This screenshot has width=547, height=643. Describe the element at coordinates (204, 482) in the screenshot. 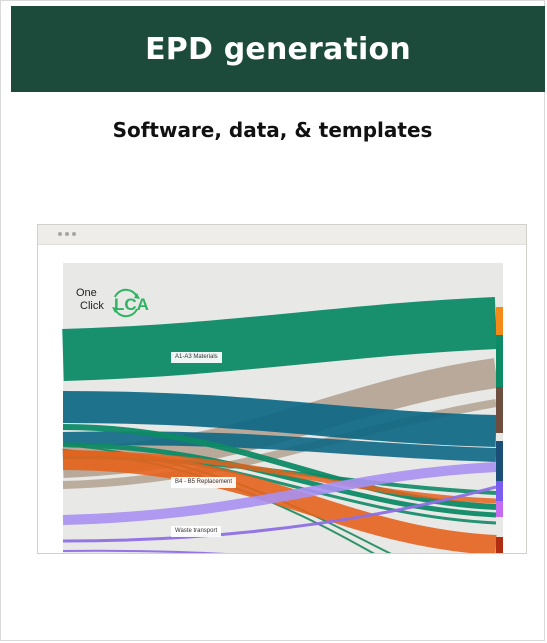

I see `flow-label-replacement: B4 - B5 Replacement` at that location.